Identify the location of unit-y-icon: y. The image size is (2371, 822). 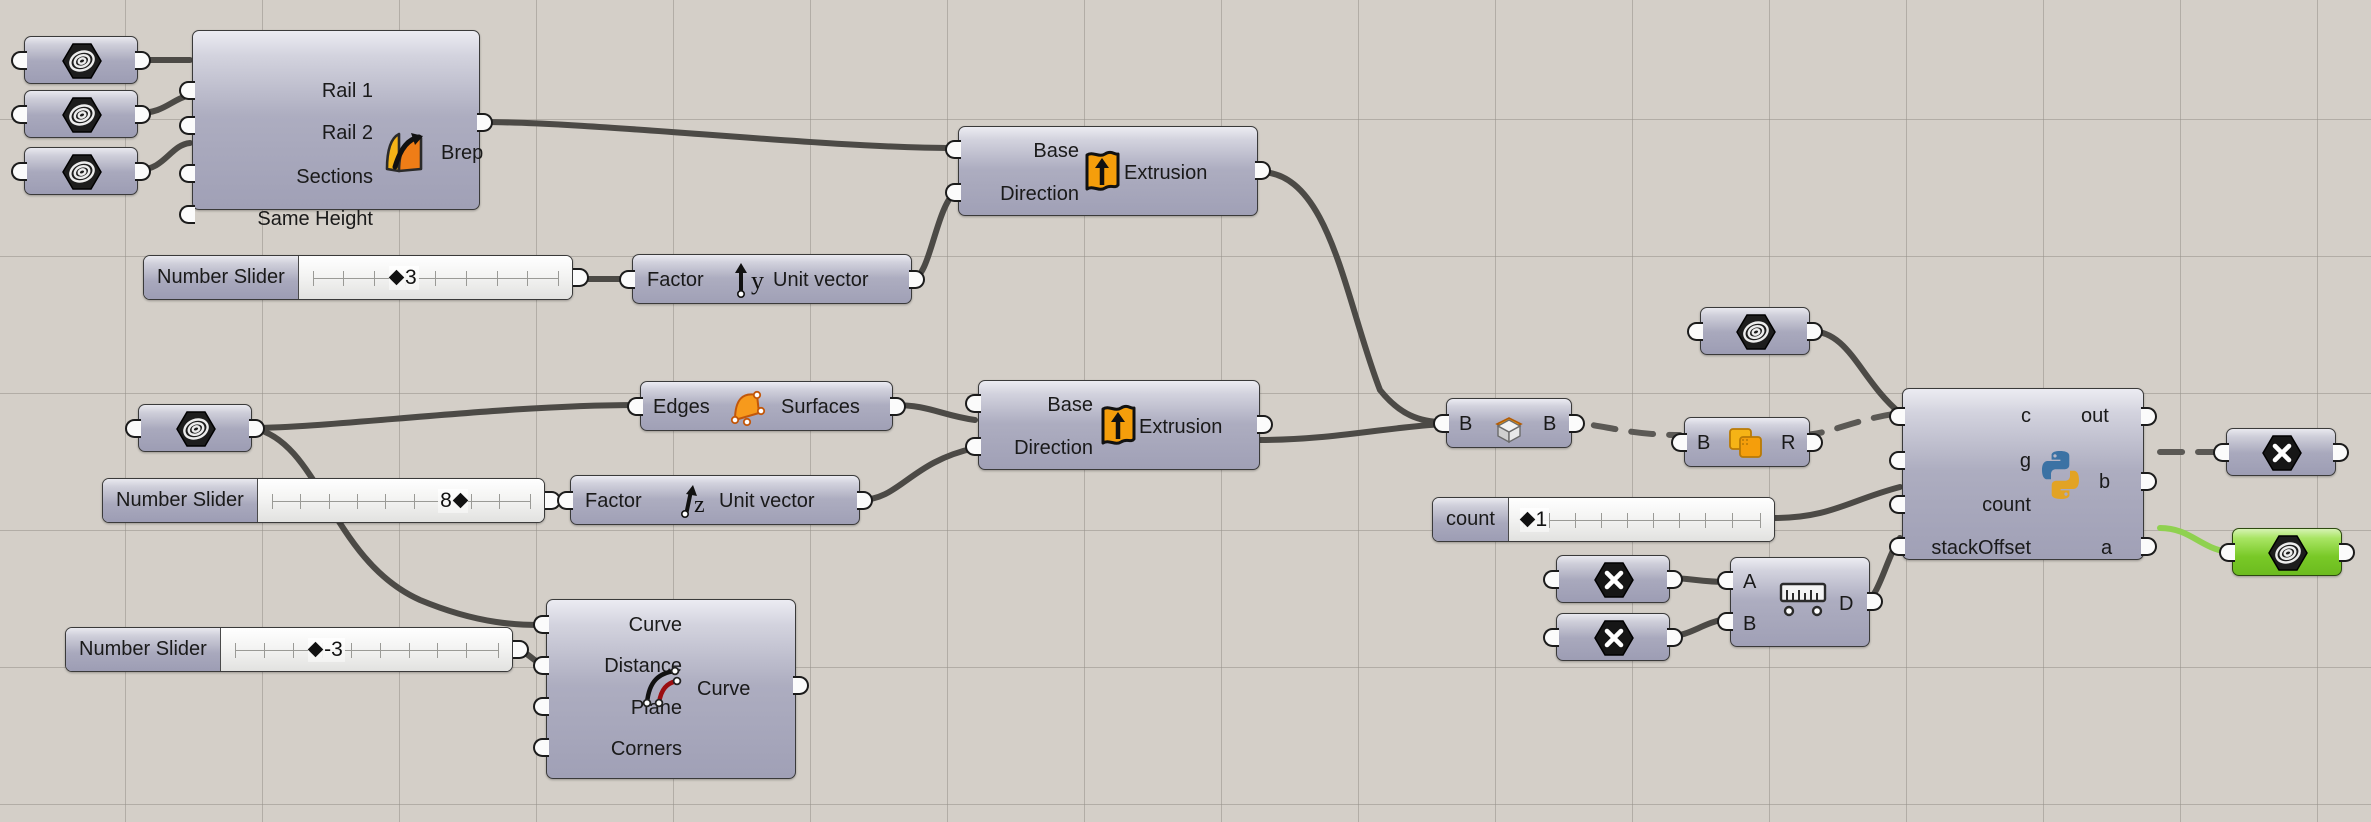
(752, 280).